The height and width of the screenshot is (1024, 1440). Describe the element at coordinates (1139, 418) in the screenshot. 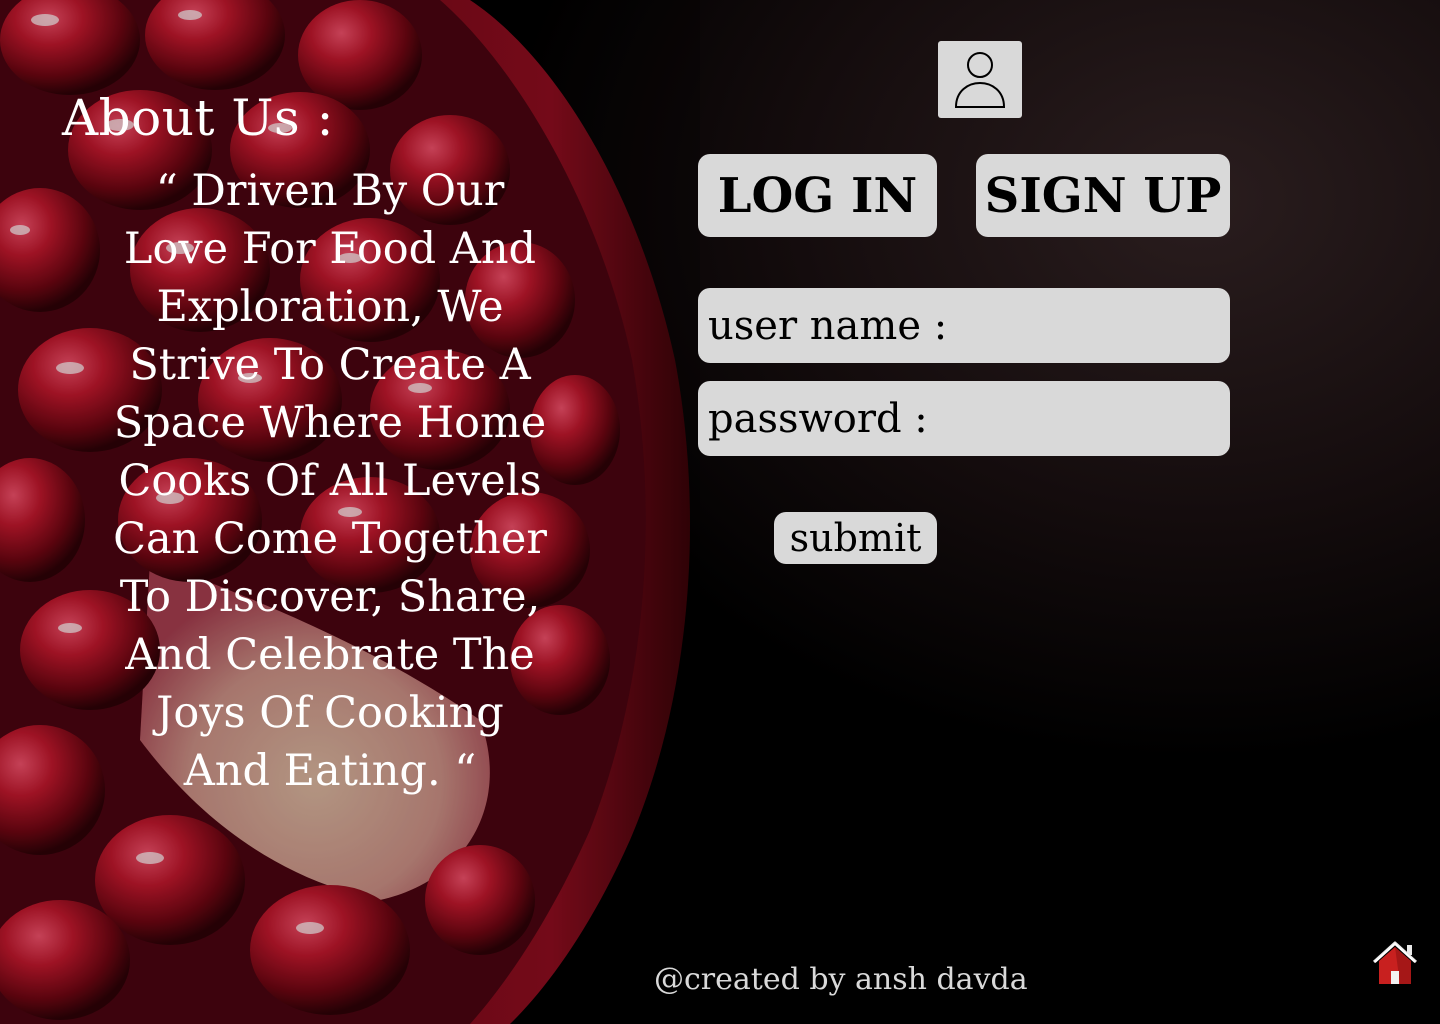

I see `password-input` at that location.